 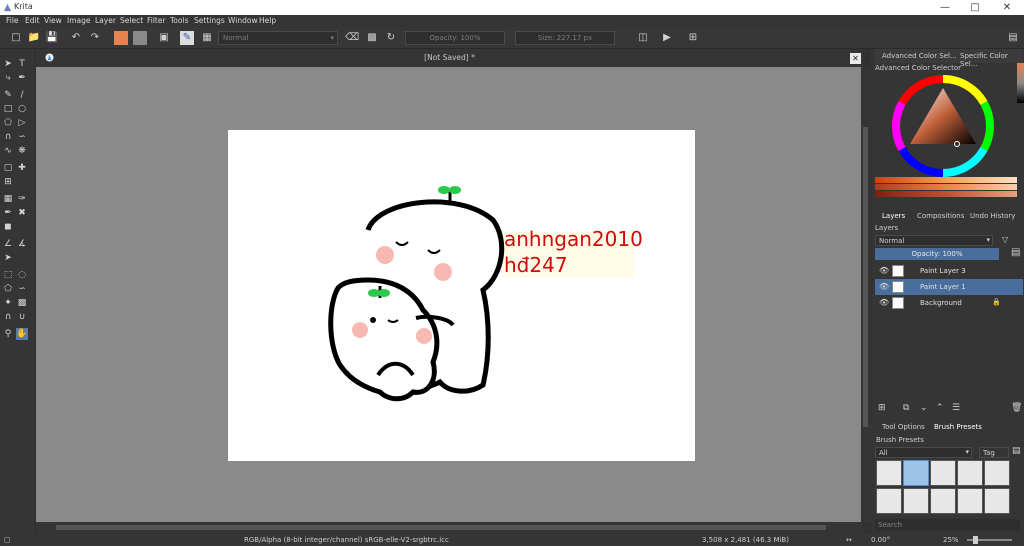 What do you see at coordinates (8, 137) in the screenshot?
I see `bezier-tool-icon: ∩` at bounding box center [8, 137].